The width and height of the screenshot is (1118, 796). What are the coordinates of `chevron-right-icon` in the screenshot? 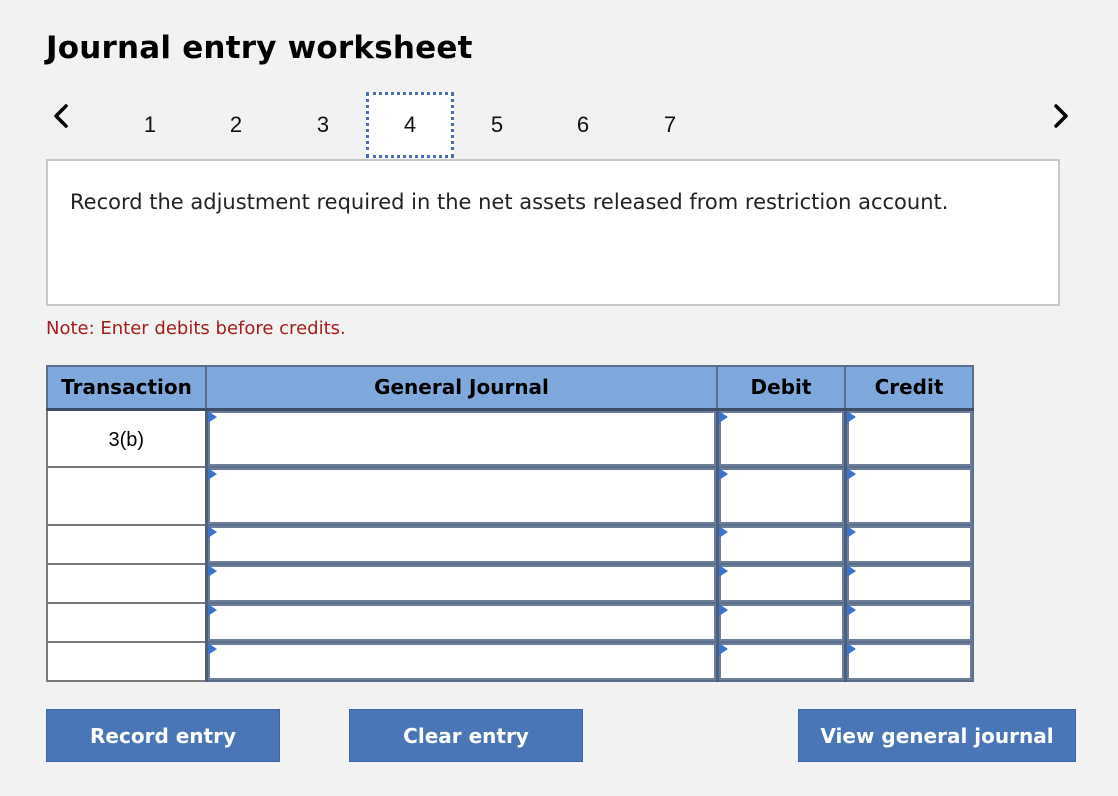 It's located at (1061, 116).